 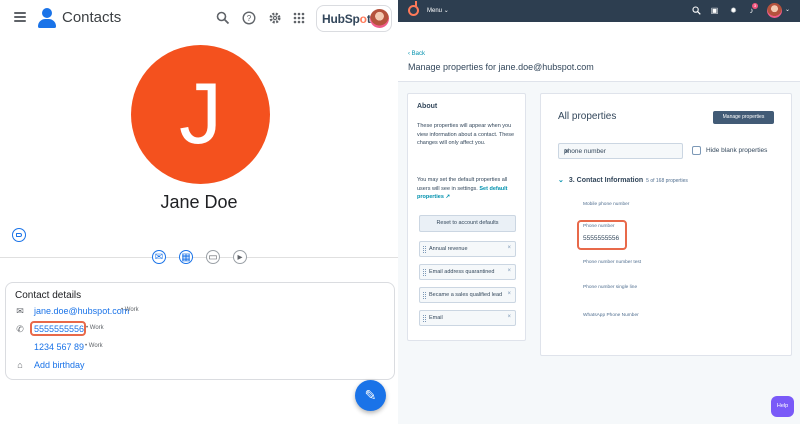 I want to click on property-label: WhatsApp Phone Number, so click(x=611, y=315).